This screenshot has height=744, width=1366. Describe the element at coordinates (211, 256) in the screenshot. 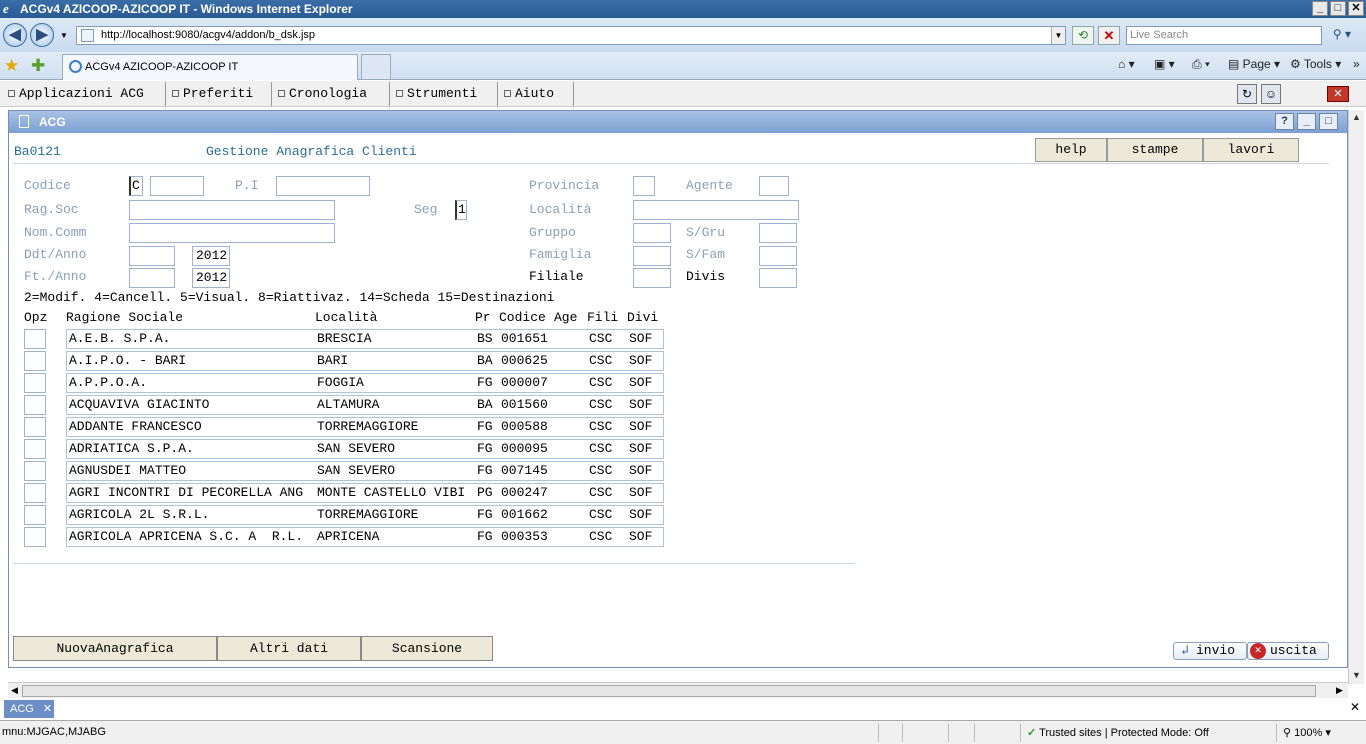

I see `ddt-year-input: 2012` at that location.